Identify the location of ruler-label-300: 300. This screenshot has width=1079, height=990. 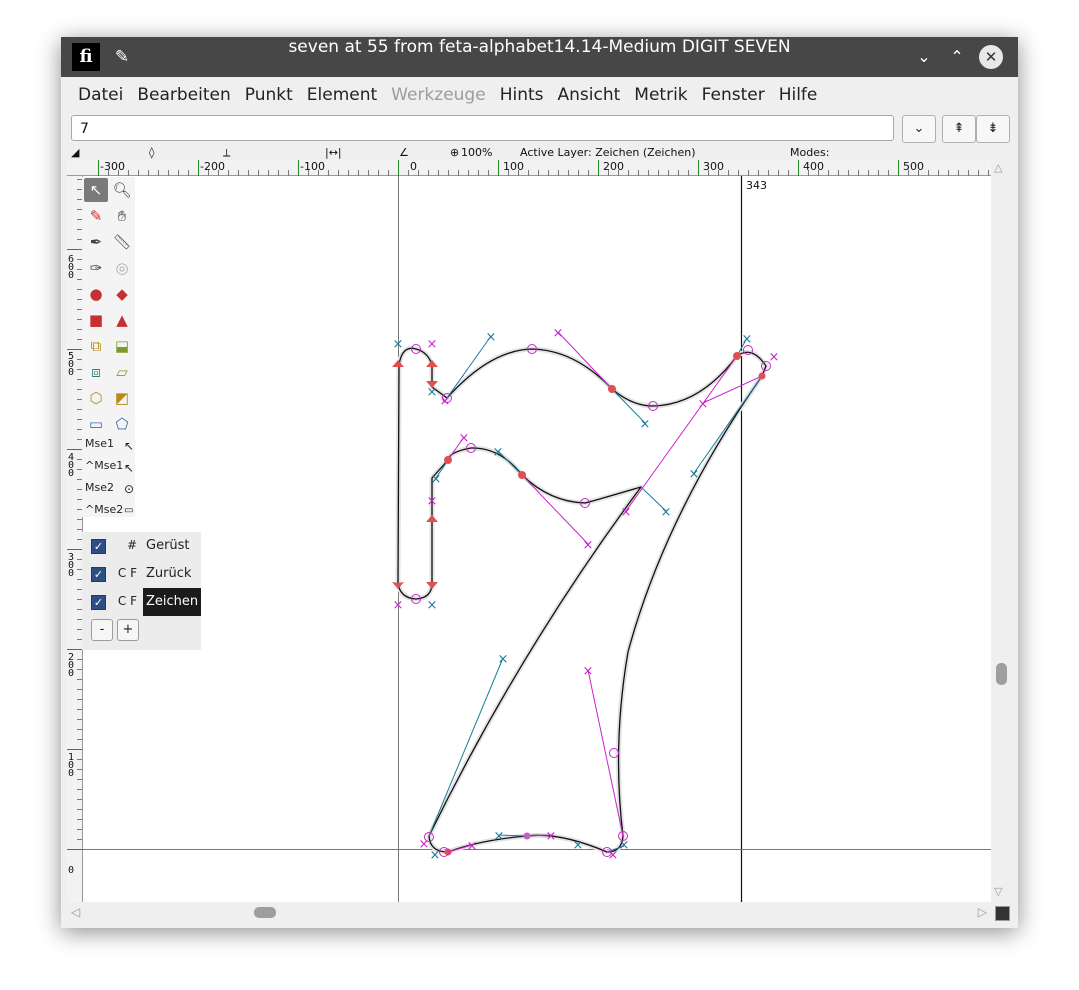
(713, 166).